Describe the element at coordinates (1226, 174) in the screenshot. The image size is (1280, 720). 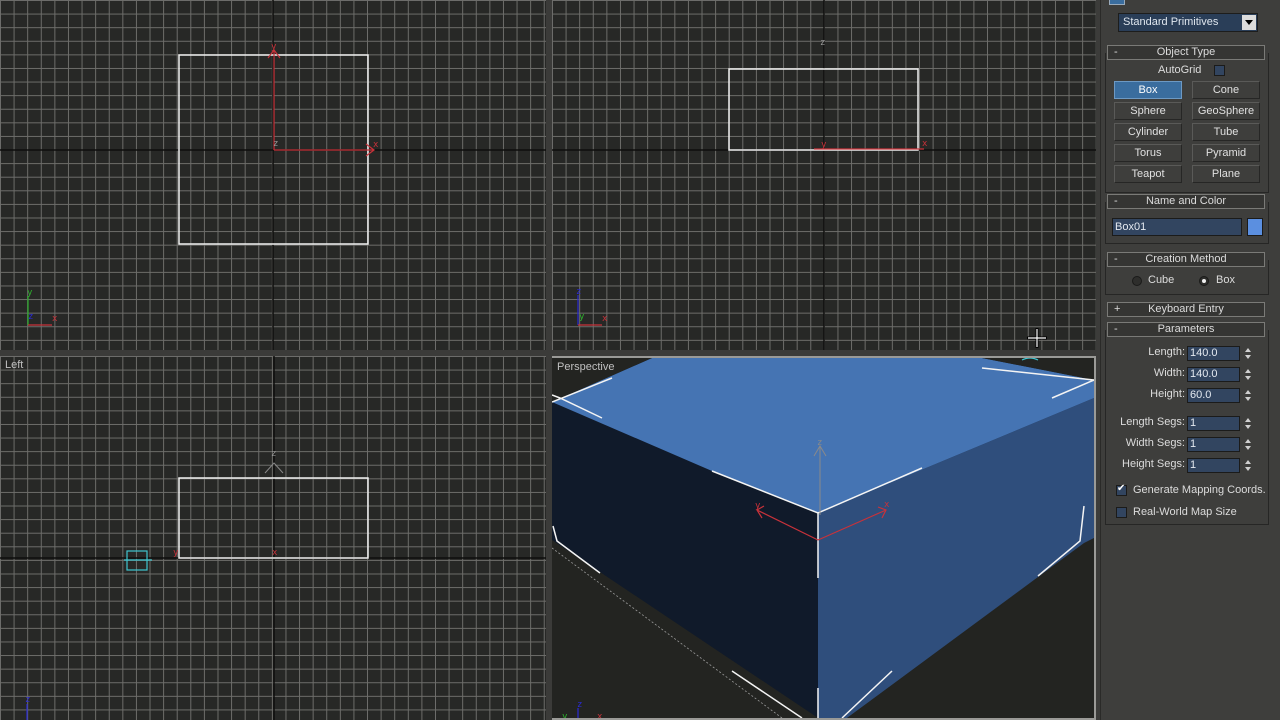
I see `plane-button: Plane` at that location.